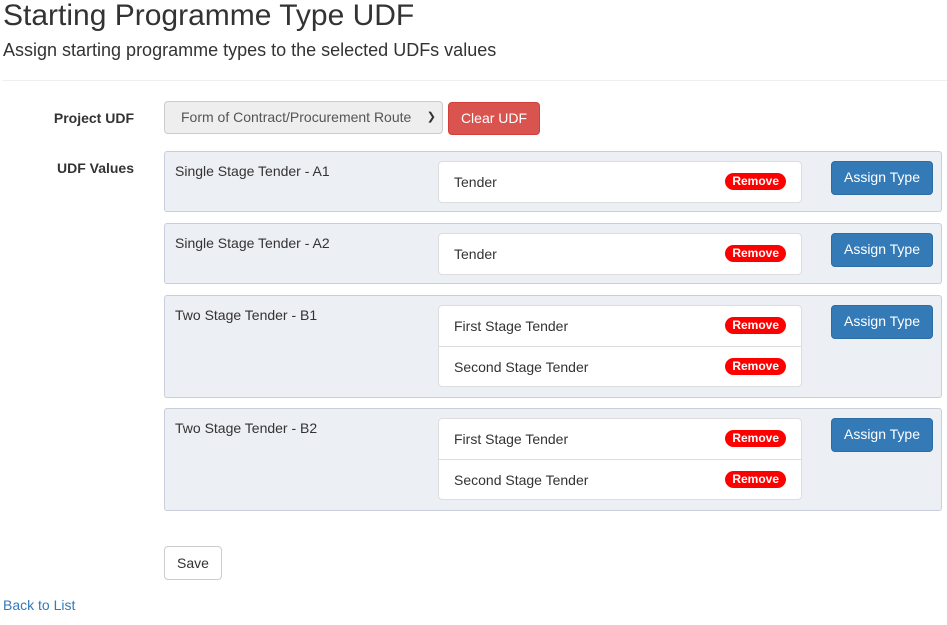 This screenshot has height=625, width=947. I want to click on udf-value-name: Single Stage Tender - A2, so click(252, 243).